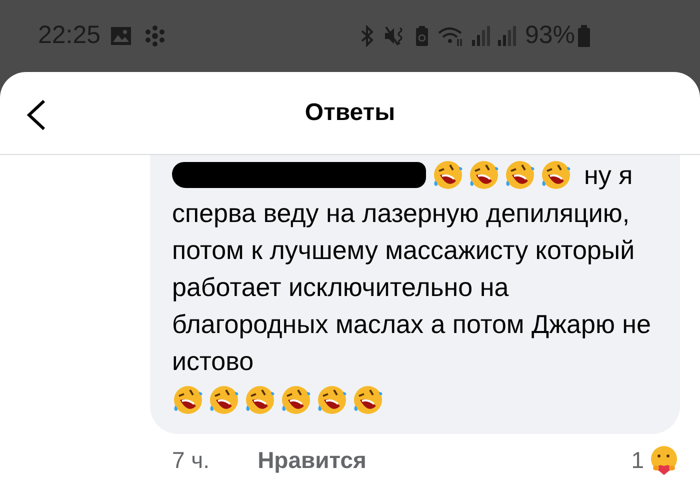 The height and width of the screenshot is (478, 700). Describe the element at coordinates (450, 36) in the screenshot. I see `wifi-icon` at that location.